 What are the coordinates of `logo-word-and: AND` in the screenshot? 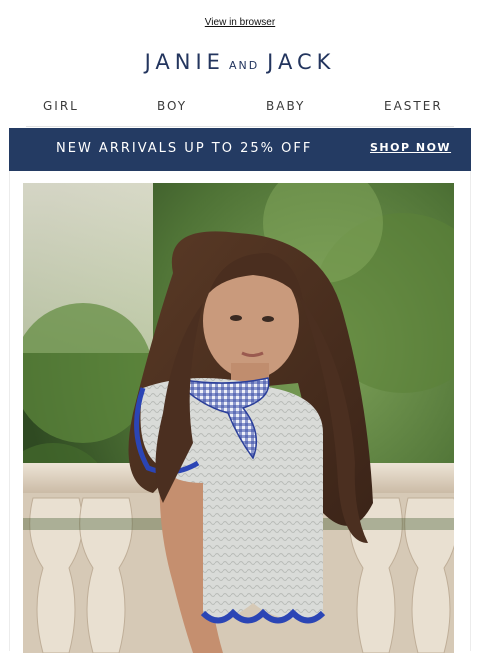 It's located at (244, 65).